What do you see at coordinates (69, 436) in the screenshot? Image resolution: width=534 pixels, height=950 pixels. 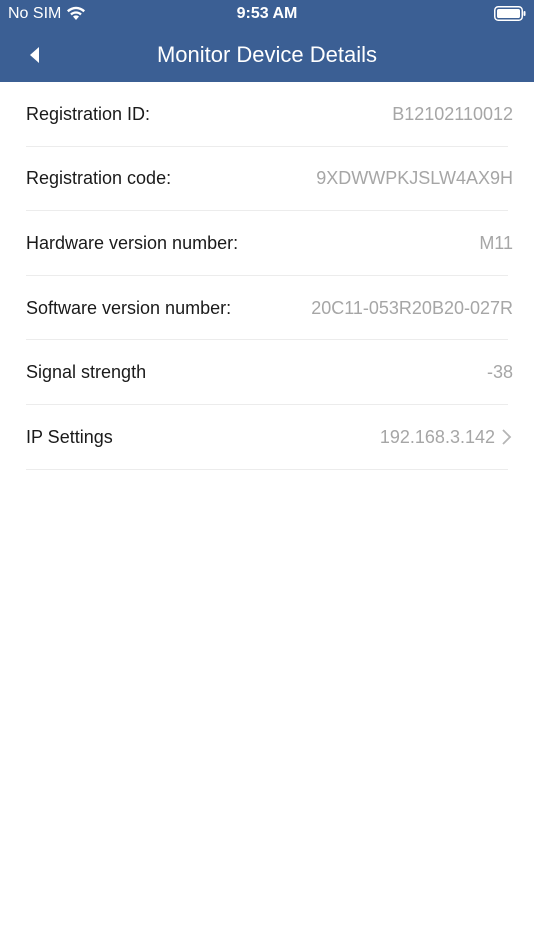 I see `ip-settings-label: IP Settings` at bounding box center [69, 436].